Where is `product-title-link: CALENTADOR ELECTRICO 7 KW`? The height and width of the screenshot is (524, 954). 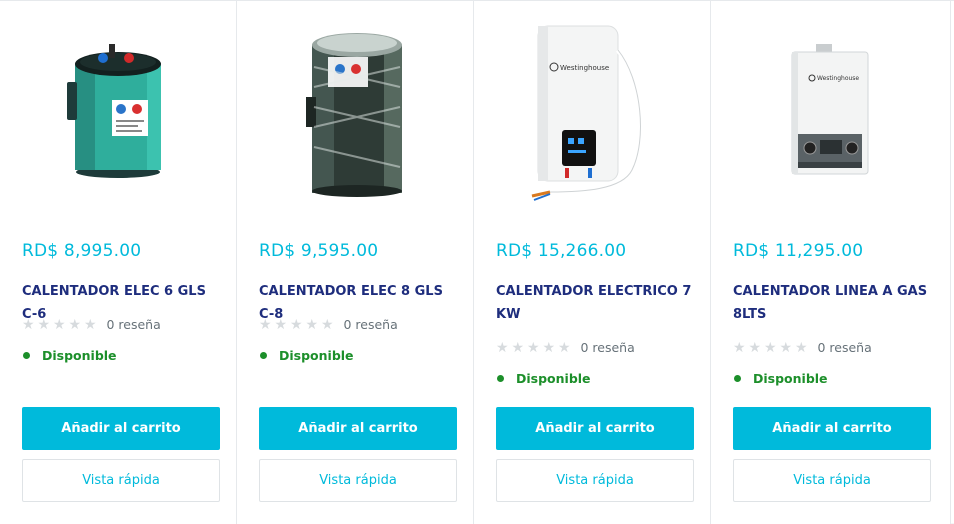
product-title-link: CALENTADOR ELECTRICO 7 KW is located at coordinates (594, 303).